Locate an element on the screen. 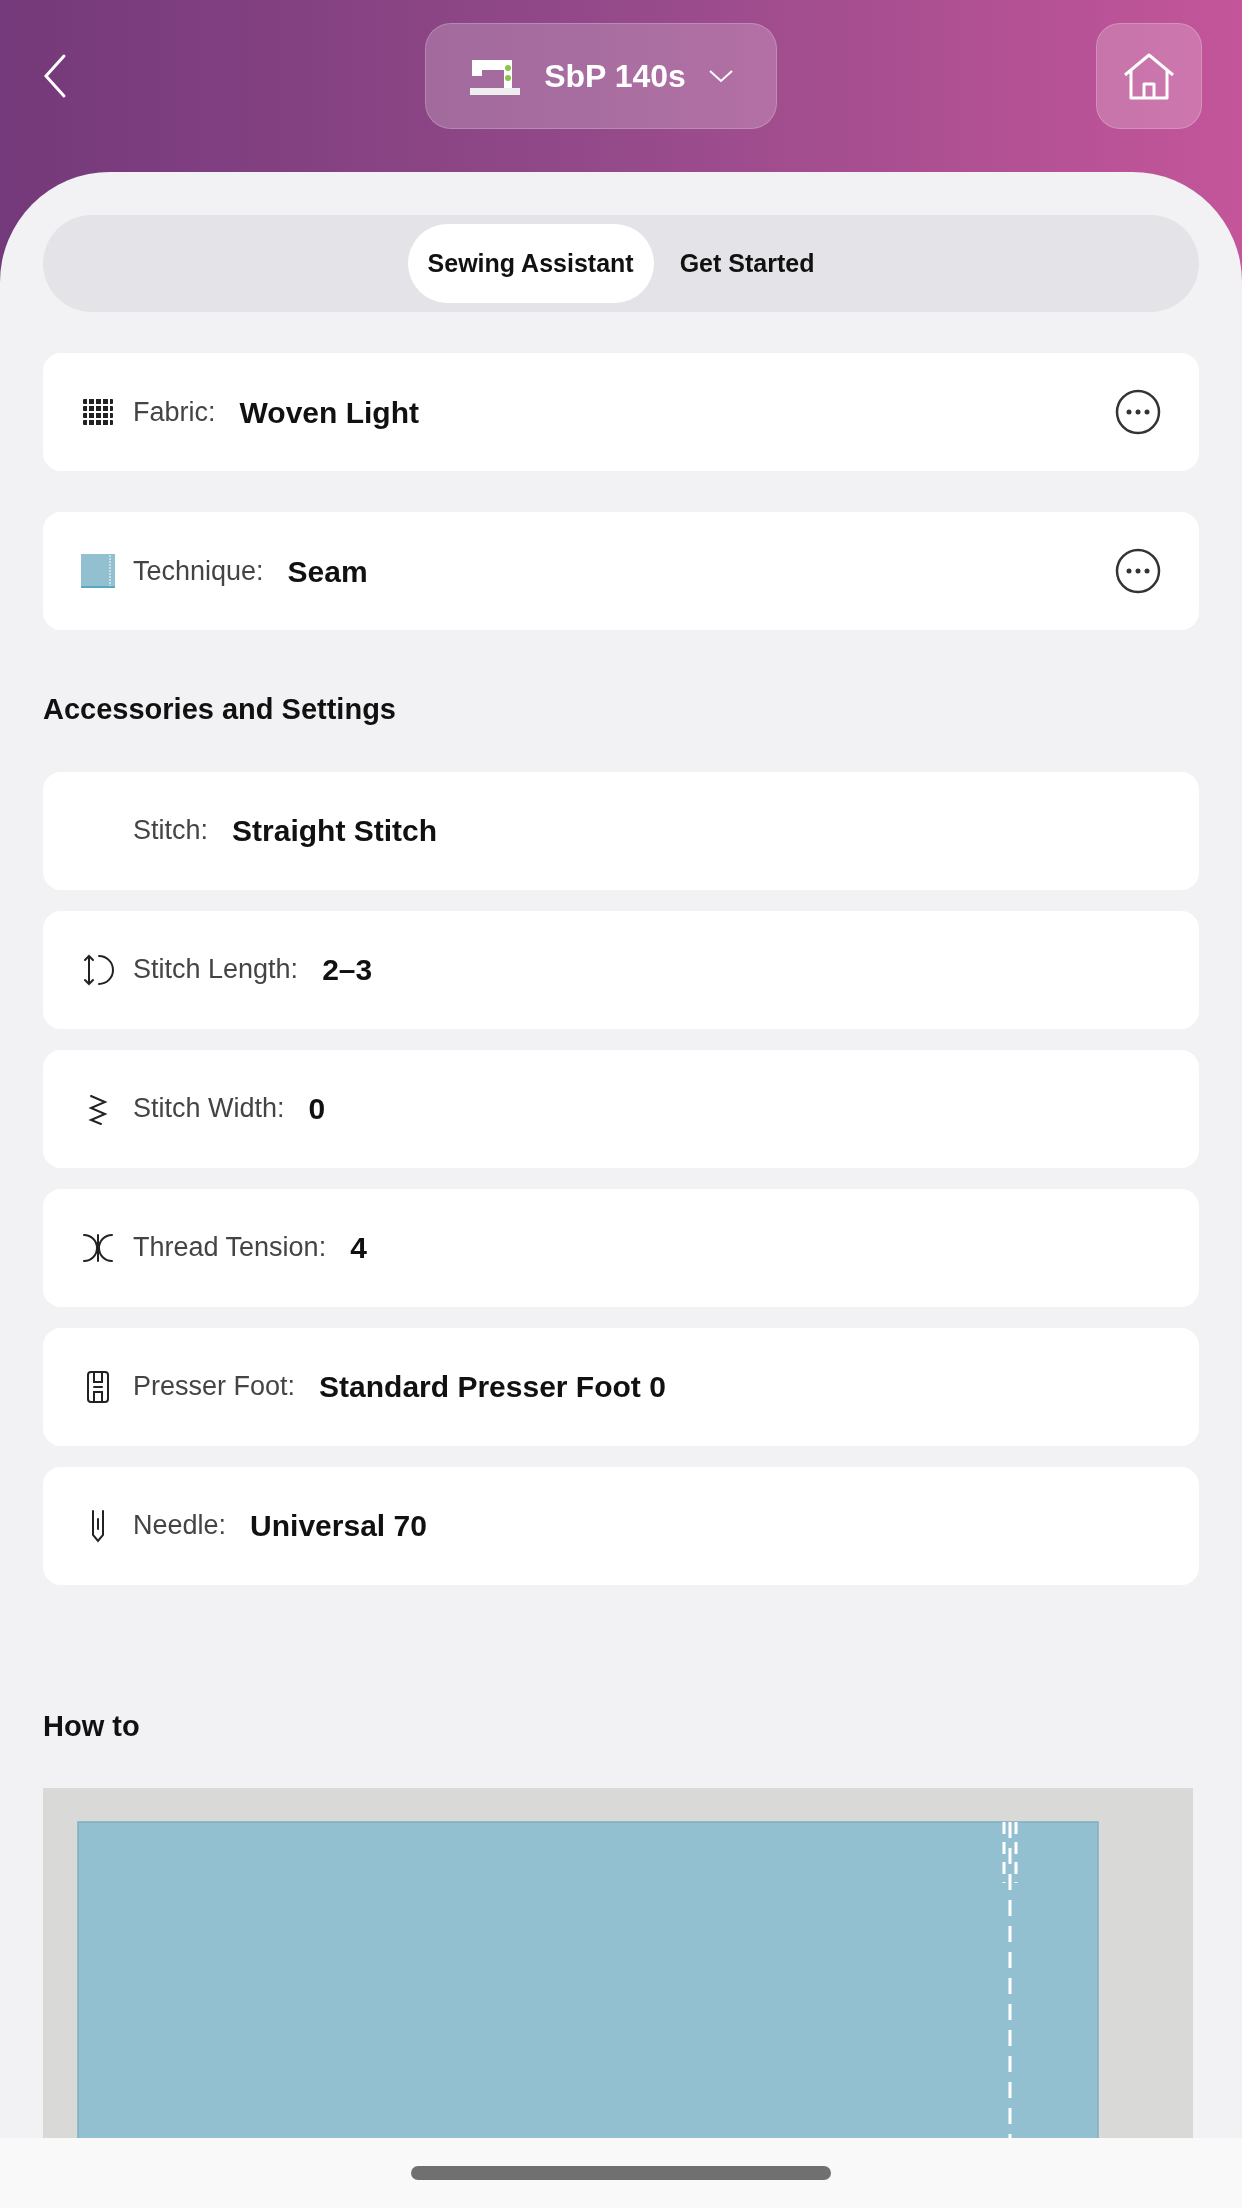 Image resolution: width=1242 pixels, height=2208 pixels. tab: Get Started is located at coordinates (747, 263).